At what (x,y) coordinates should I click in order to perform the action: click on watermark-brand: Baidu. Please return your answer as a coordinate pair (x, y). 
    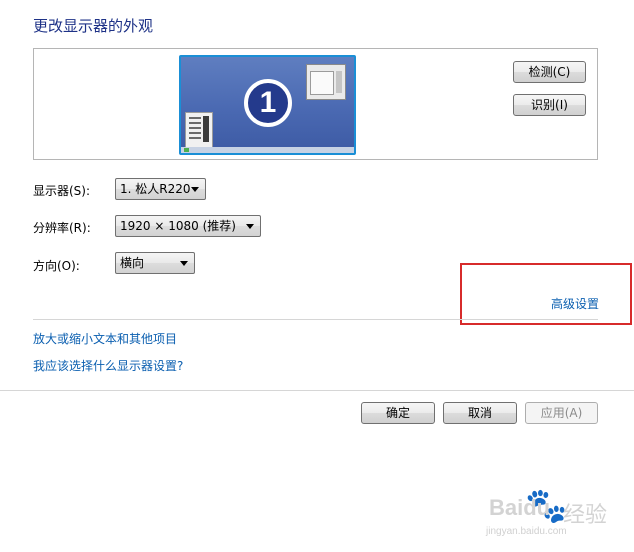
    Looking at the image, I should click on (520, 507).